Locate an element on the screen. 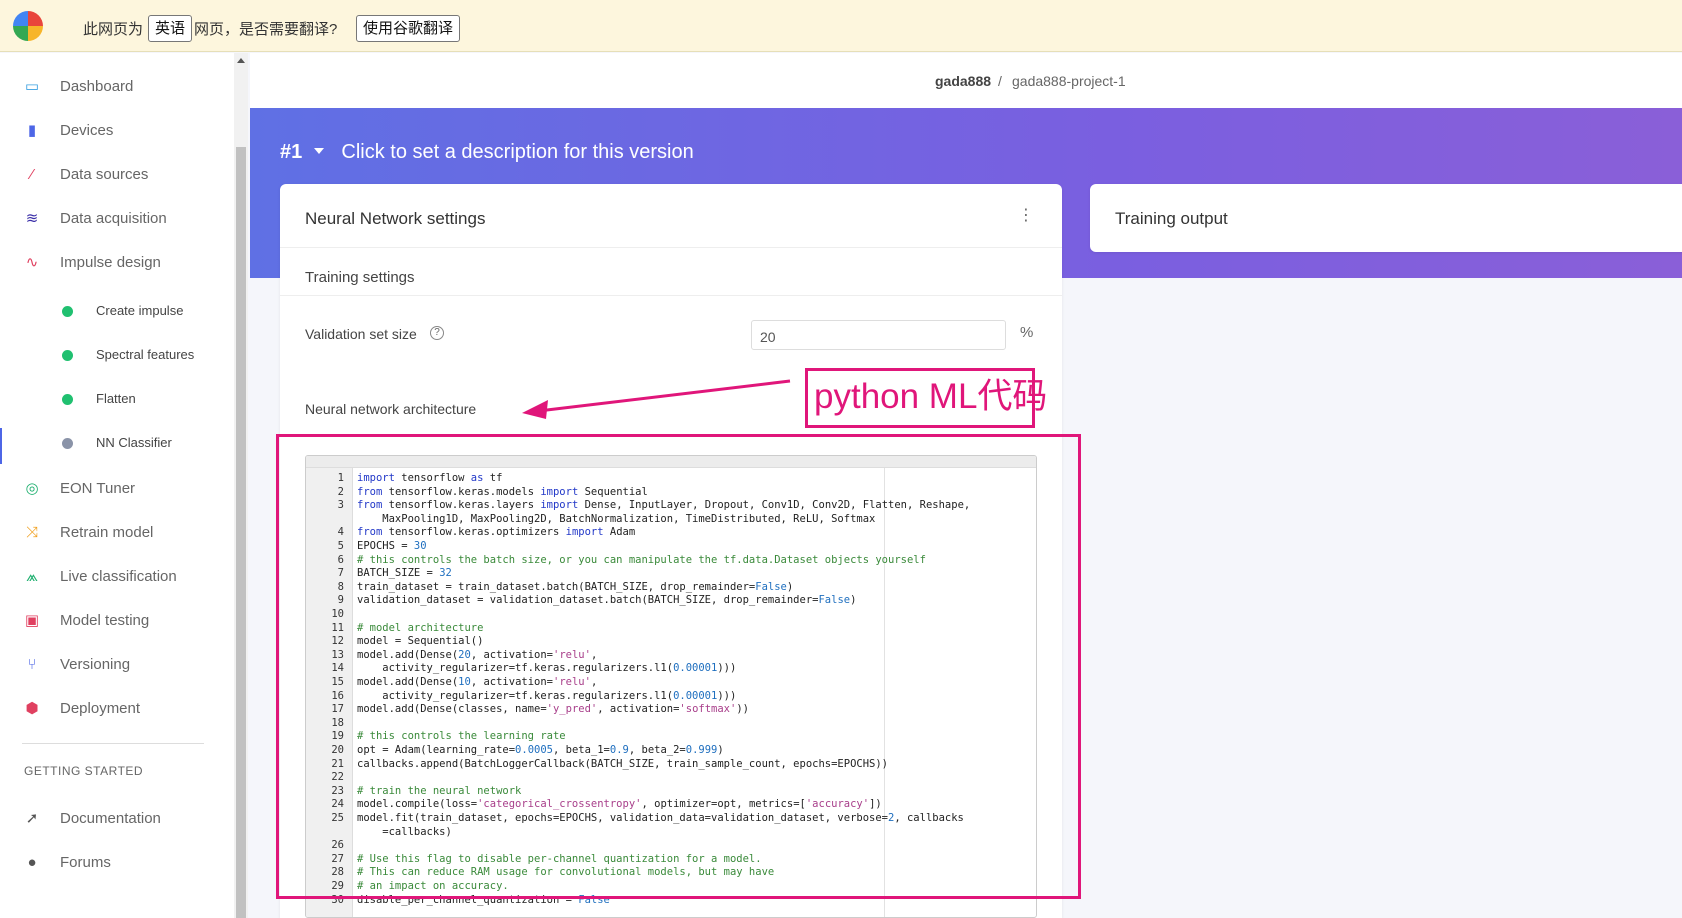 This screenshot has height=918, width=1682. monitor-icon: ▭ is located at coordinates (32, 86).